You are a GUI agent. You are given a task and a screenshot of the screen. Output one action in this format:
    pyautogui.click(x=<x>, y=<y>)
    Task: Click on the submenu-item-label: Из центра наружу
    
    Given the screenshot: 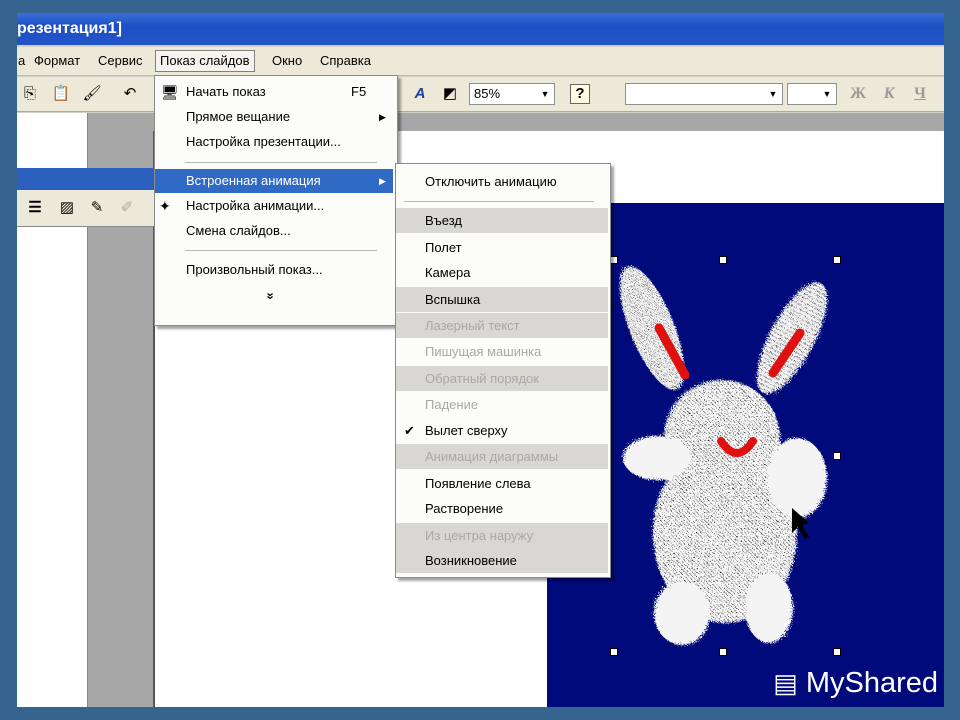 What is the action you would take?
    pyautogui.click(x=479, y=535)
    